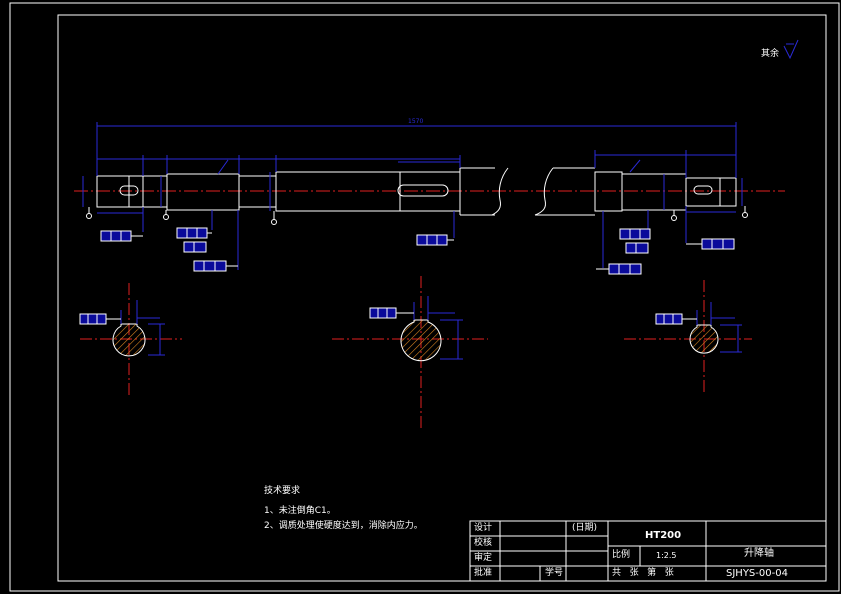 This screenshot has width=841, height=594. I want to click on title-block-scale-label: 比例, so click(621, 555).